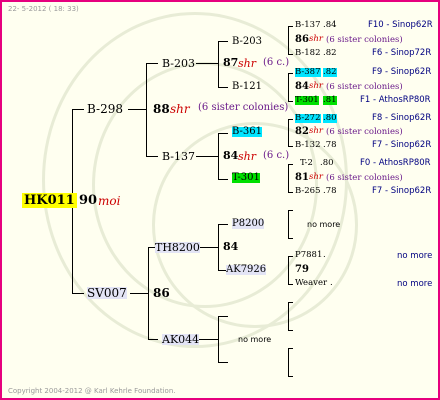  Describe the element at coordinates (247, 42) in the screenshot. I see `g4-b203-name: B-203` at that location.